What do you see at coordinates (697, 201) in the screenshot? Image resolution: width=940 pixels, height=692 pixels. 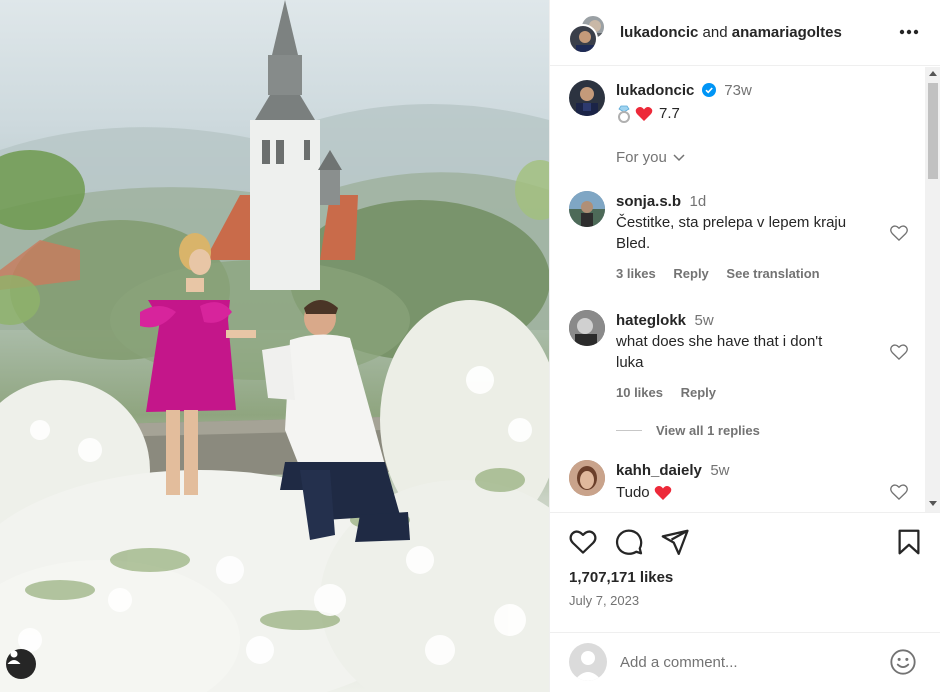 I see `comment-time: 1d` at bounding box center [697, 201].